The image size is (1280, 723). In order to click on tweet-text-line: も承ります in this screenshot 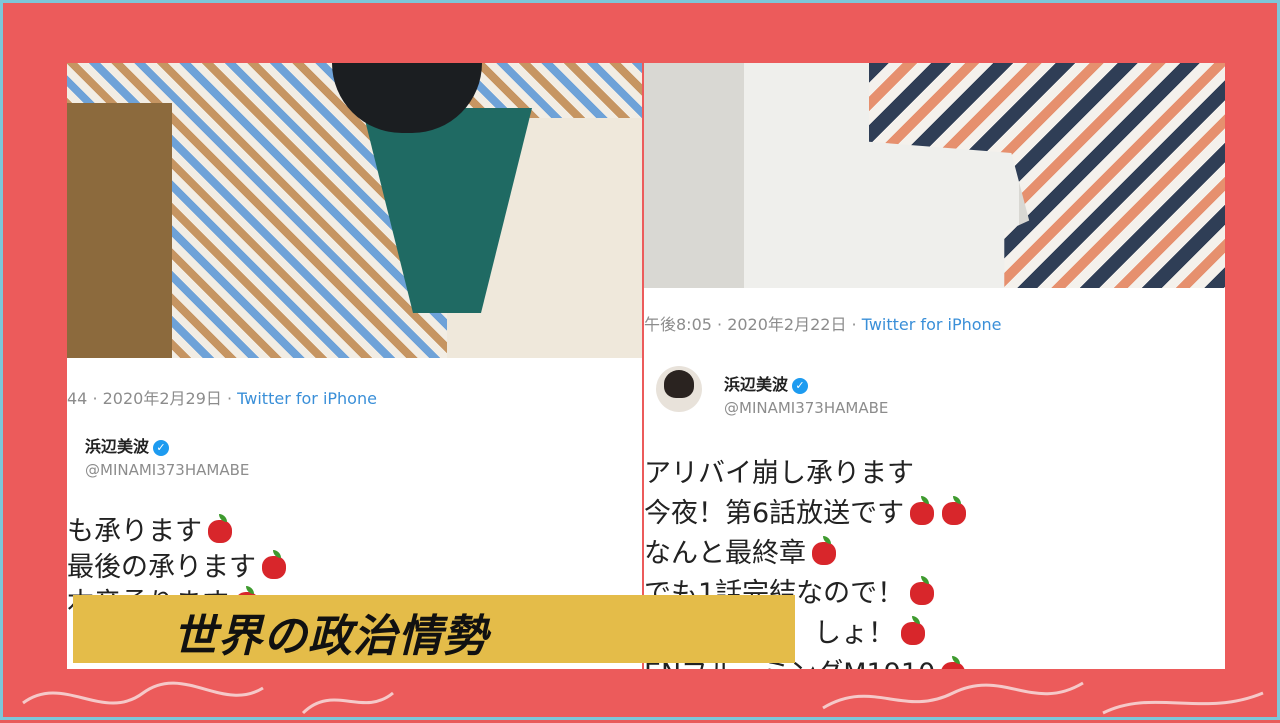, I will do `click(150, 528)`.